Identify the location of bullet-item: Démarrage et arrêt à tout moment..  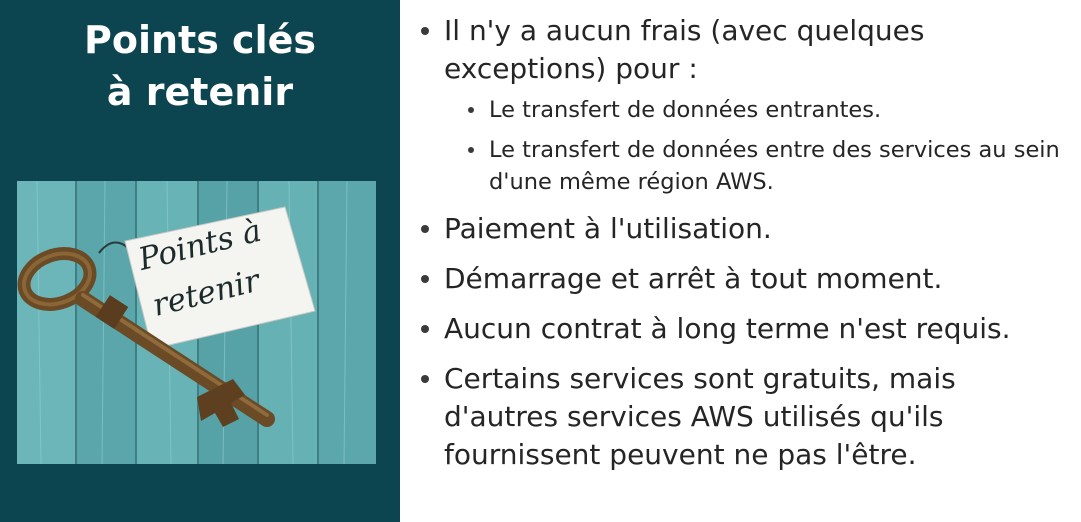
(745, 279).